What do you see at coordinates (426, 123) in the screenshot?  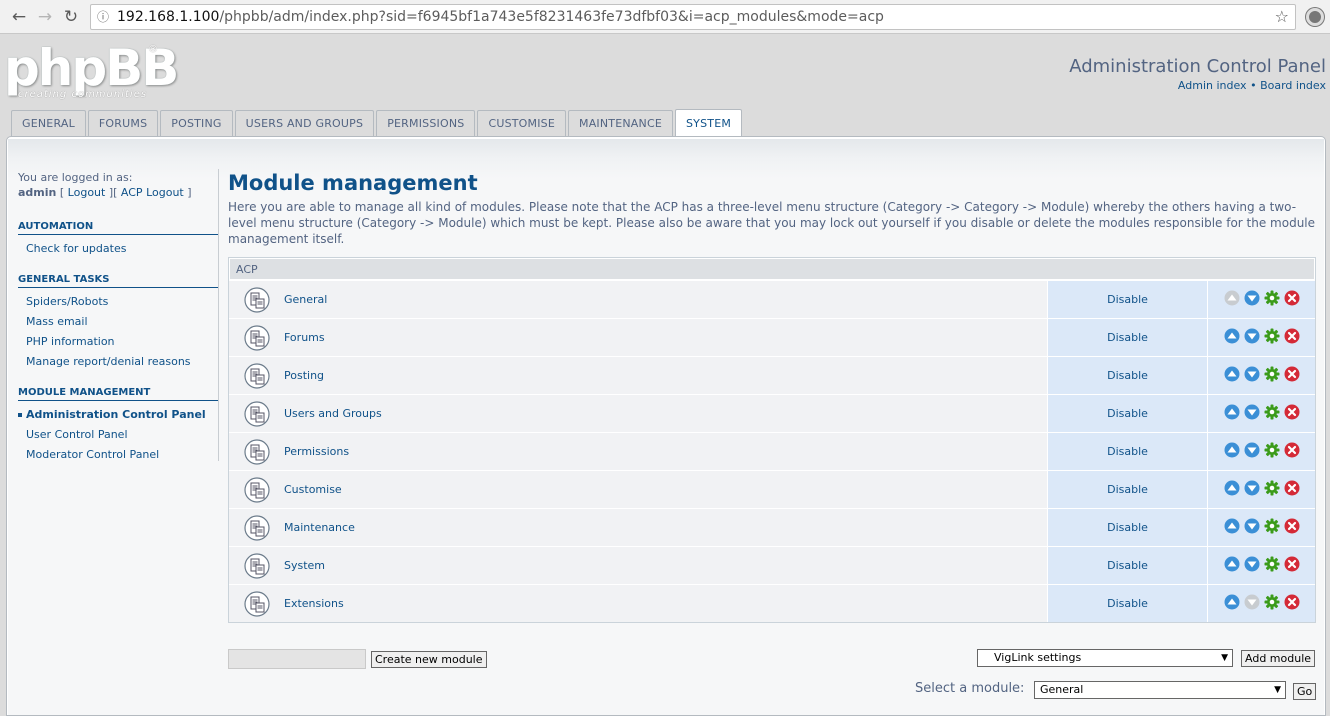 I see `tab-permissions: PERMISSIONS` at bounding box center [426, 123].